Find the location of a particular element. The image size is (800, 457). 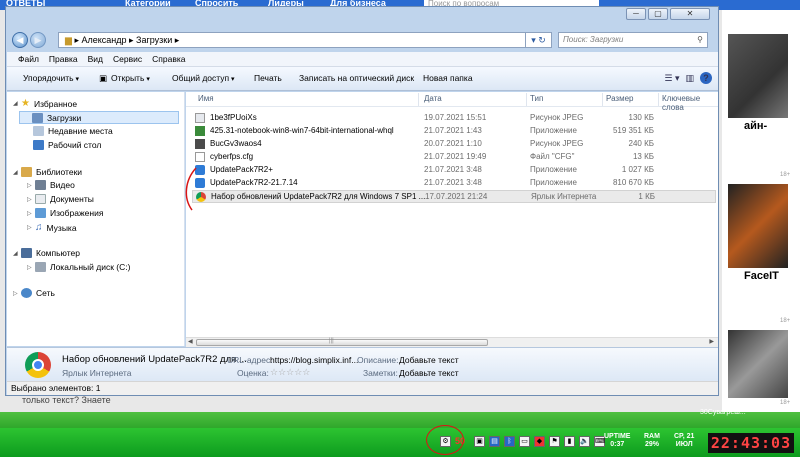

maximize-button: ▢ is located at coordinates (658, 14).